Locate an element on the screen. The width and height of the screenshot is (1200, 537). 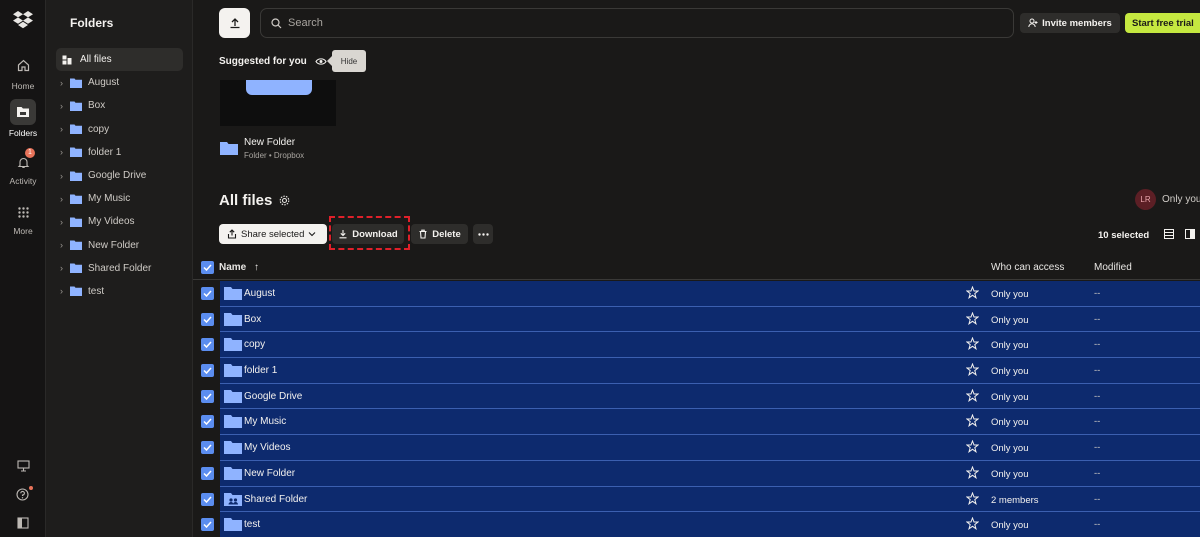
table-row: My Videos Only you -- is located at coordinates (696, 448).